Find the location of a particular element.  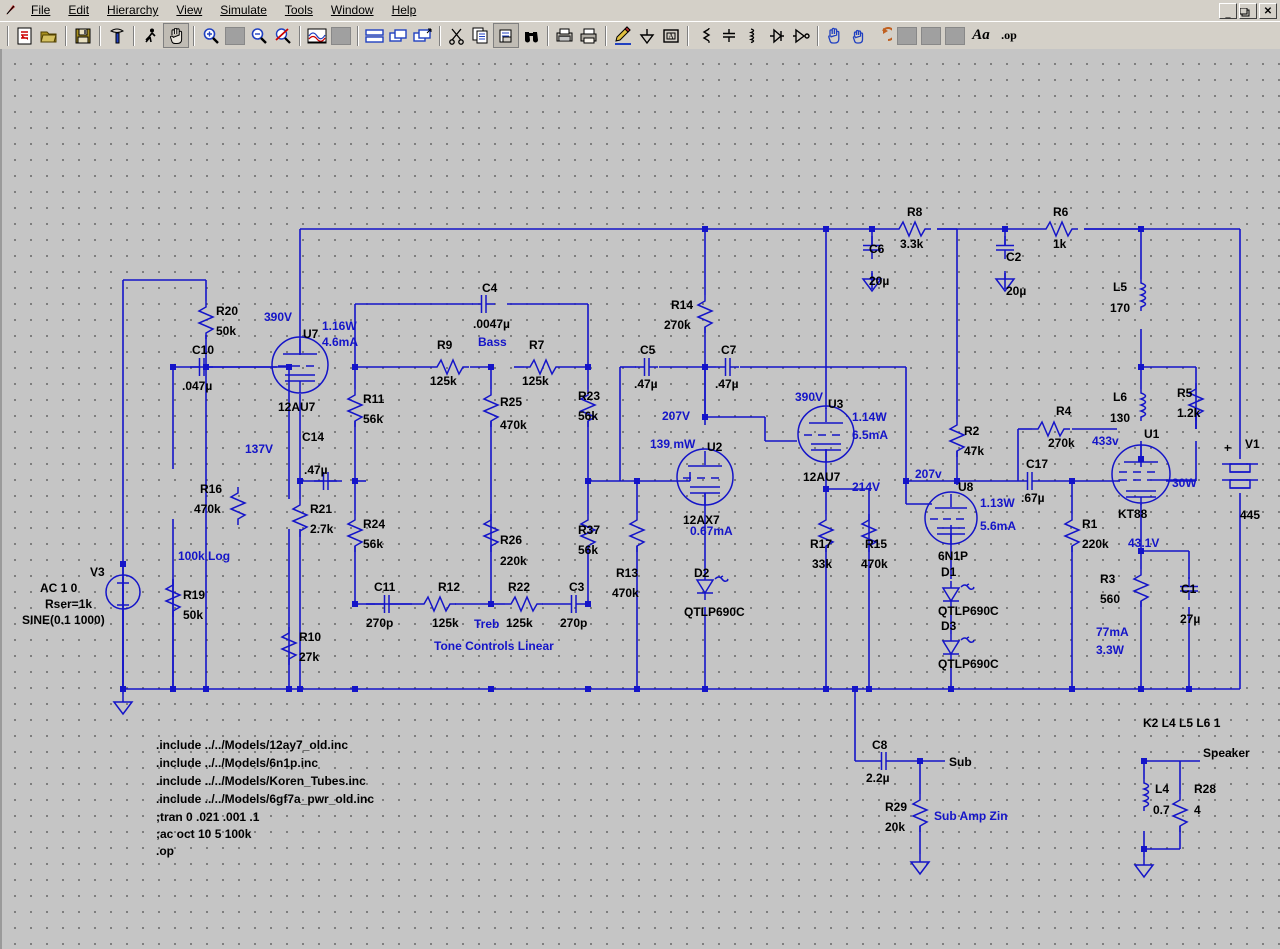

component-icon is located at coordinates (801, 35).